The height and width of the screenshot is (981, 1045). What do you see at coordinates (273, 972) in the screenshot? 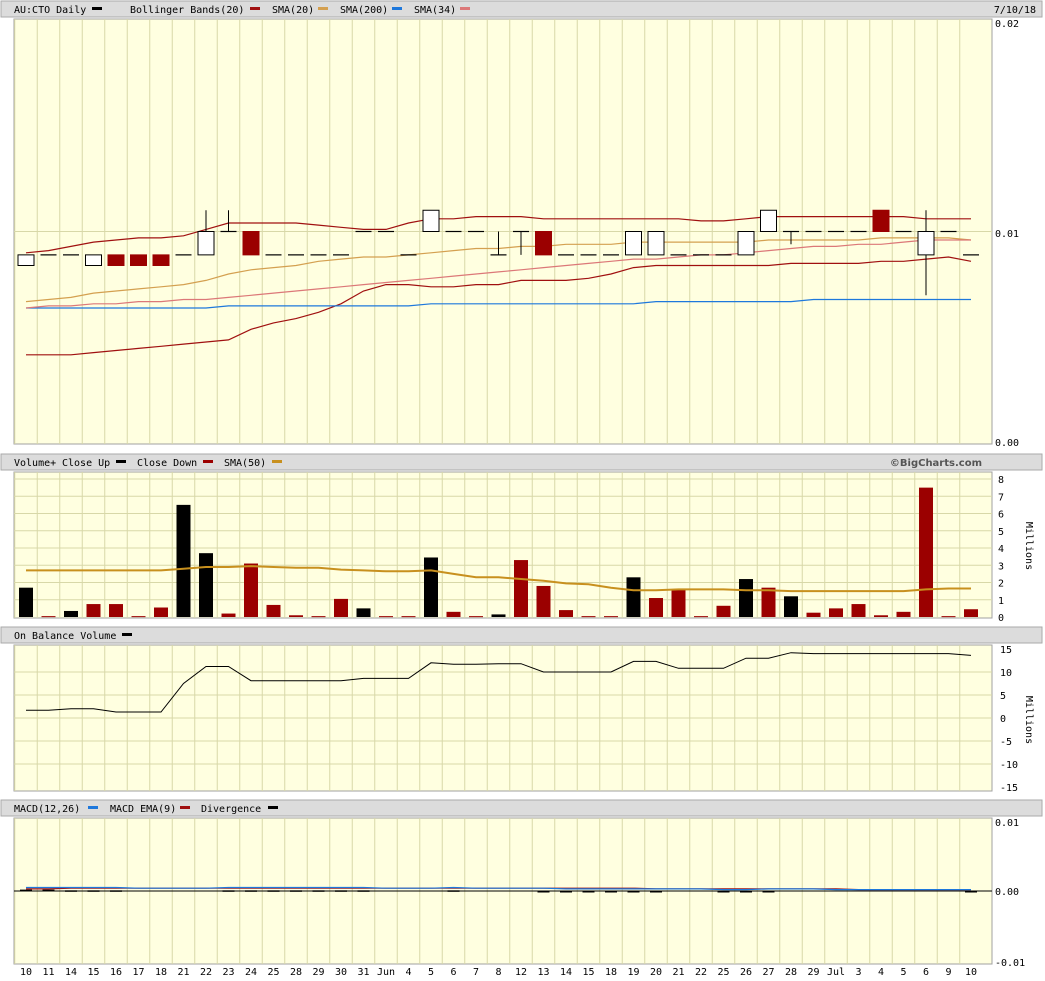
I see `x-axis-label: 25` at bounding box center [273, 972].